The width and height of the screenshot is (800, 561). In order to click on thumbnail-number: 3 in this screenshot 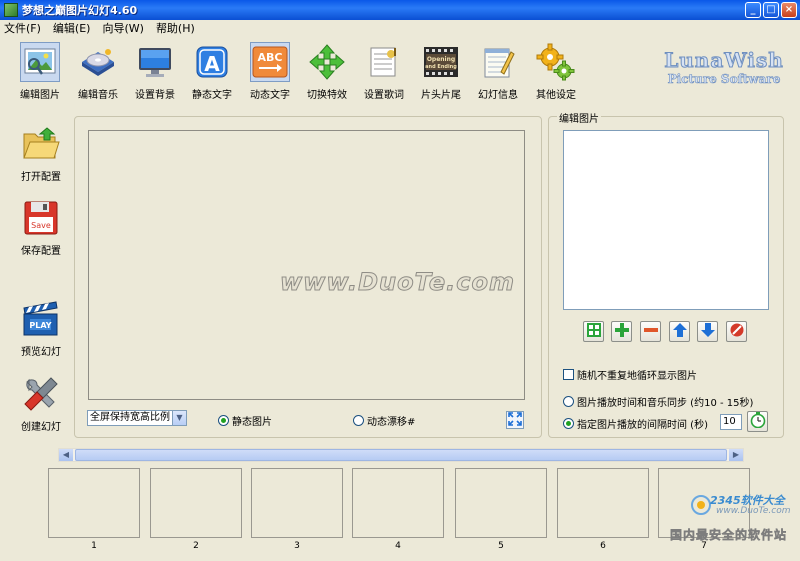, I will do `click(297, 546)`.